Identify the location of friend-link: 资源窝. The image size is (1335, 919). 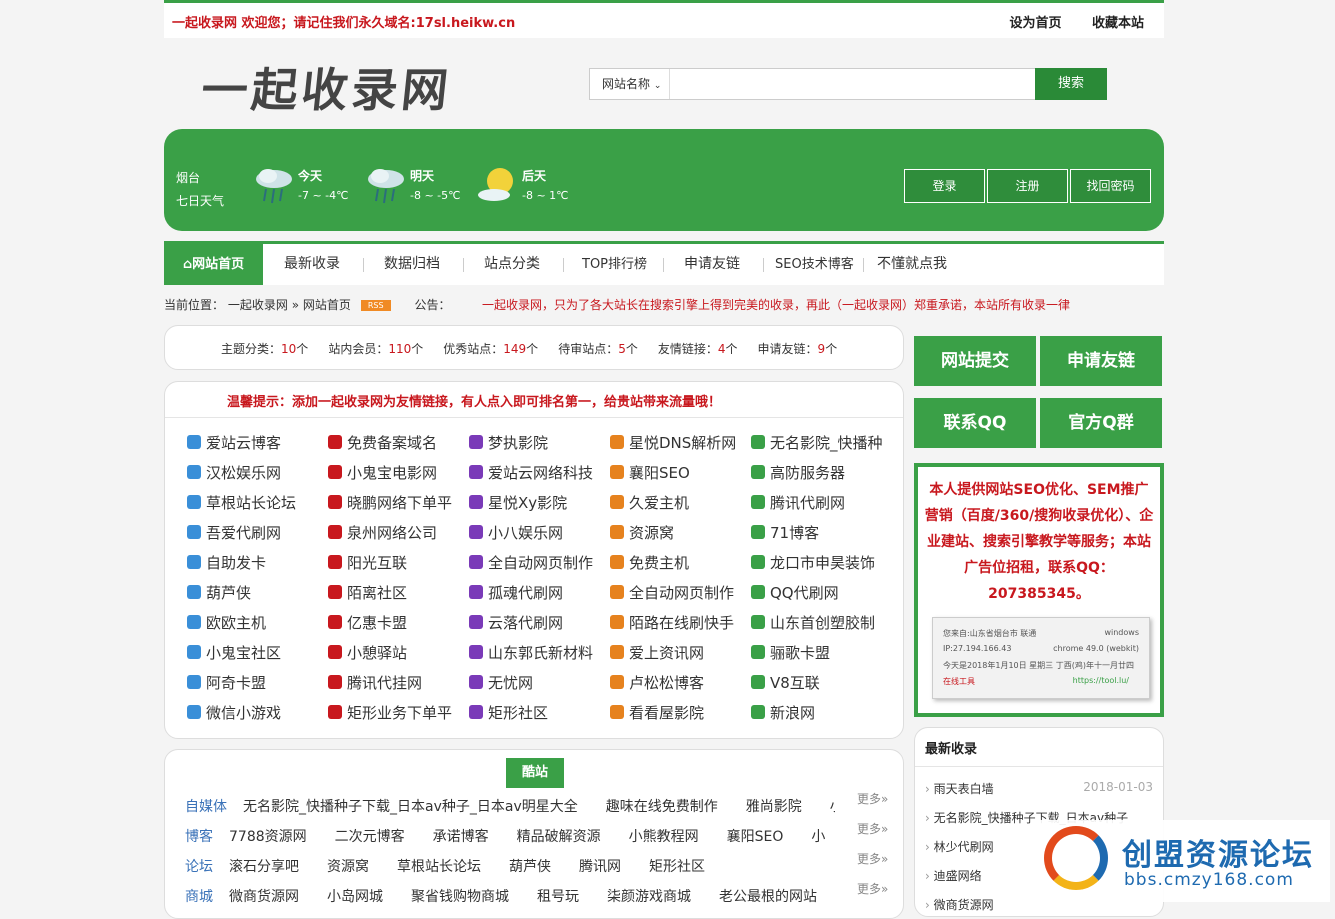
(680, 537).